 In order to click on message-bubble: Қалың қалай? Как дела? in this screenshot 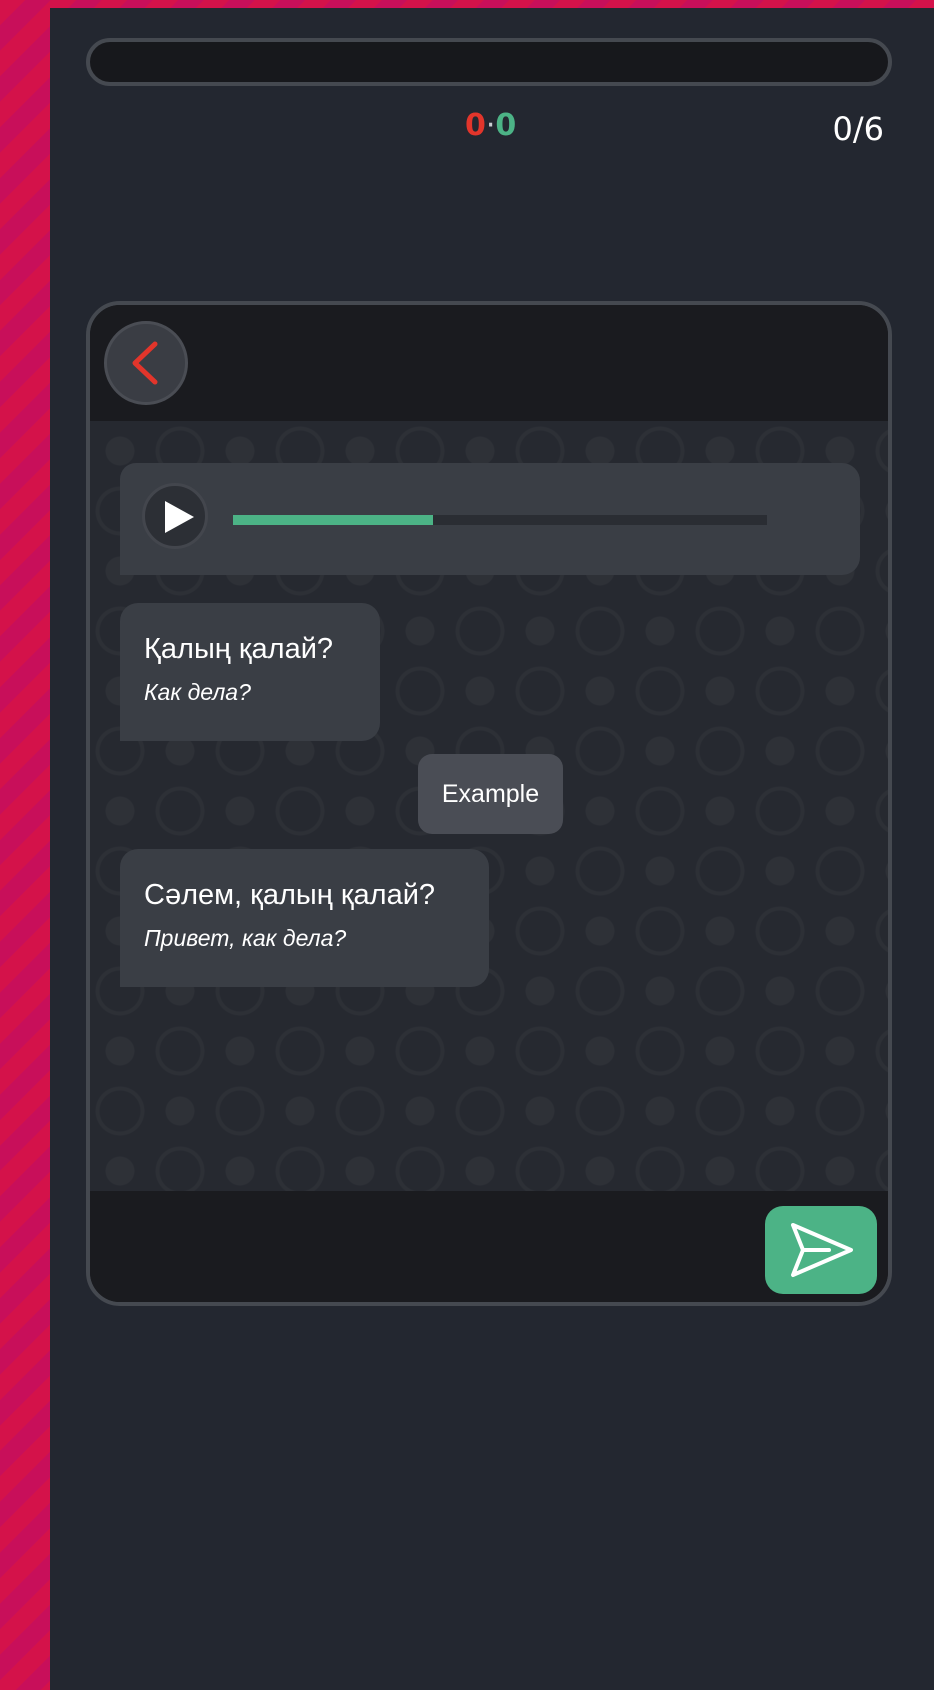, I will do `click(250, 672)`.